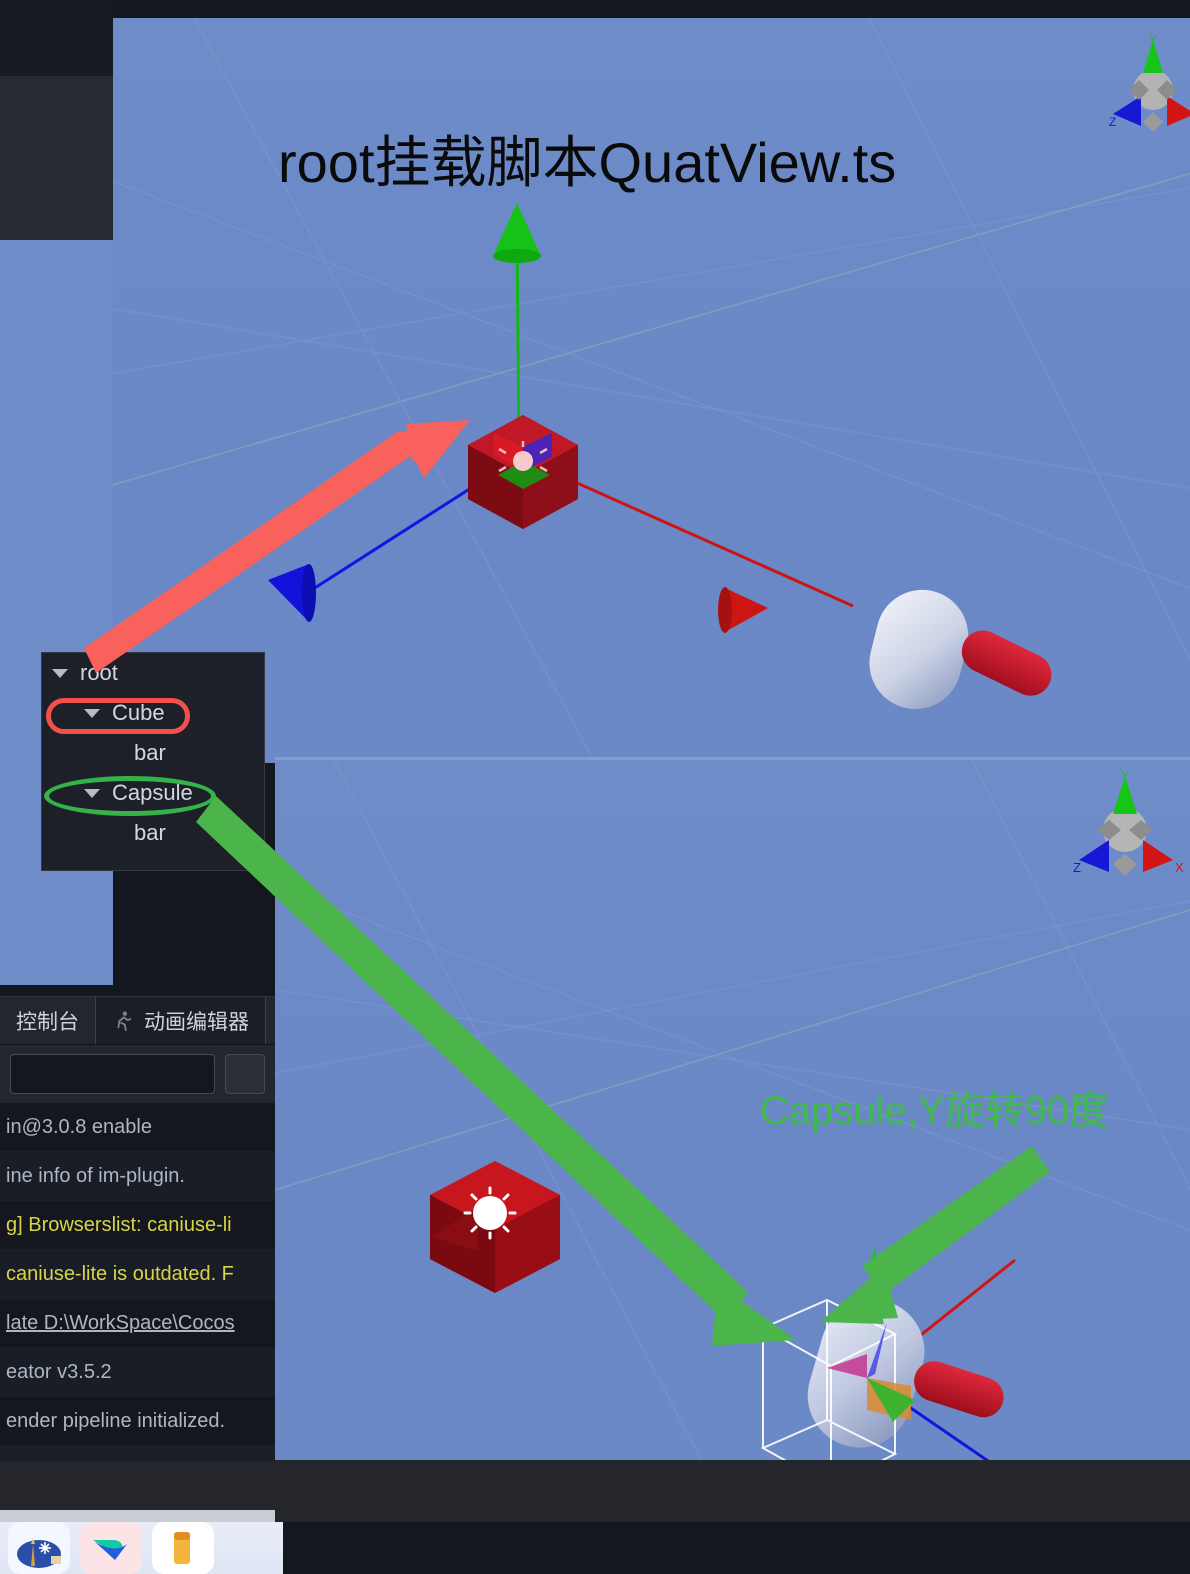 This screenshot has height=1574, width=1190. I want to click on console-toolbar, so click(137, 1074).